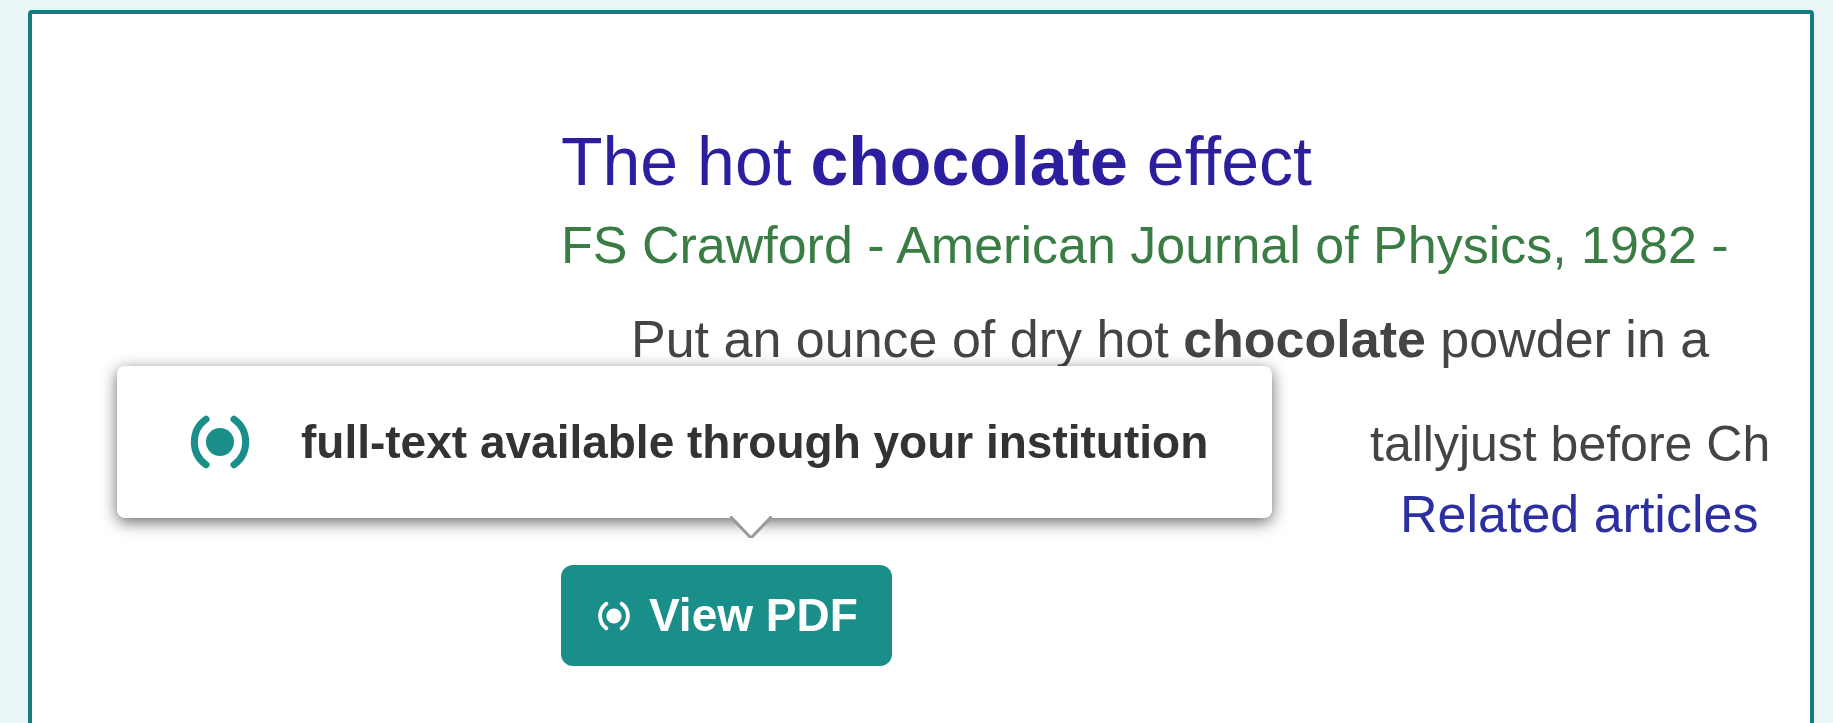  I want to click on tooltip-text: full-text available through your institution, so click(755, 442).